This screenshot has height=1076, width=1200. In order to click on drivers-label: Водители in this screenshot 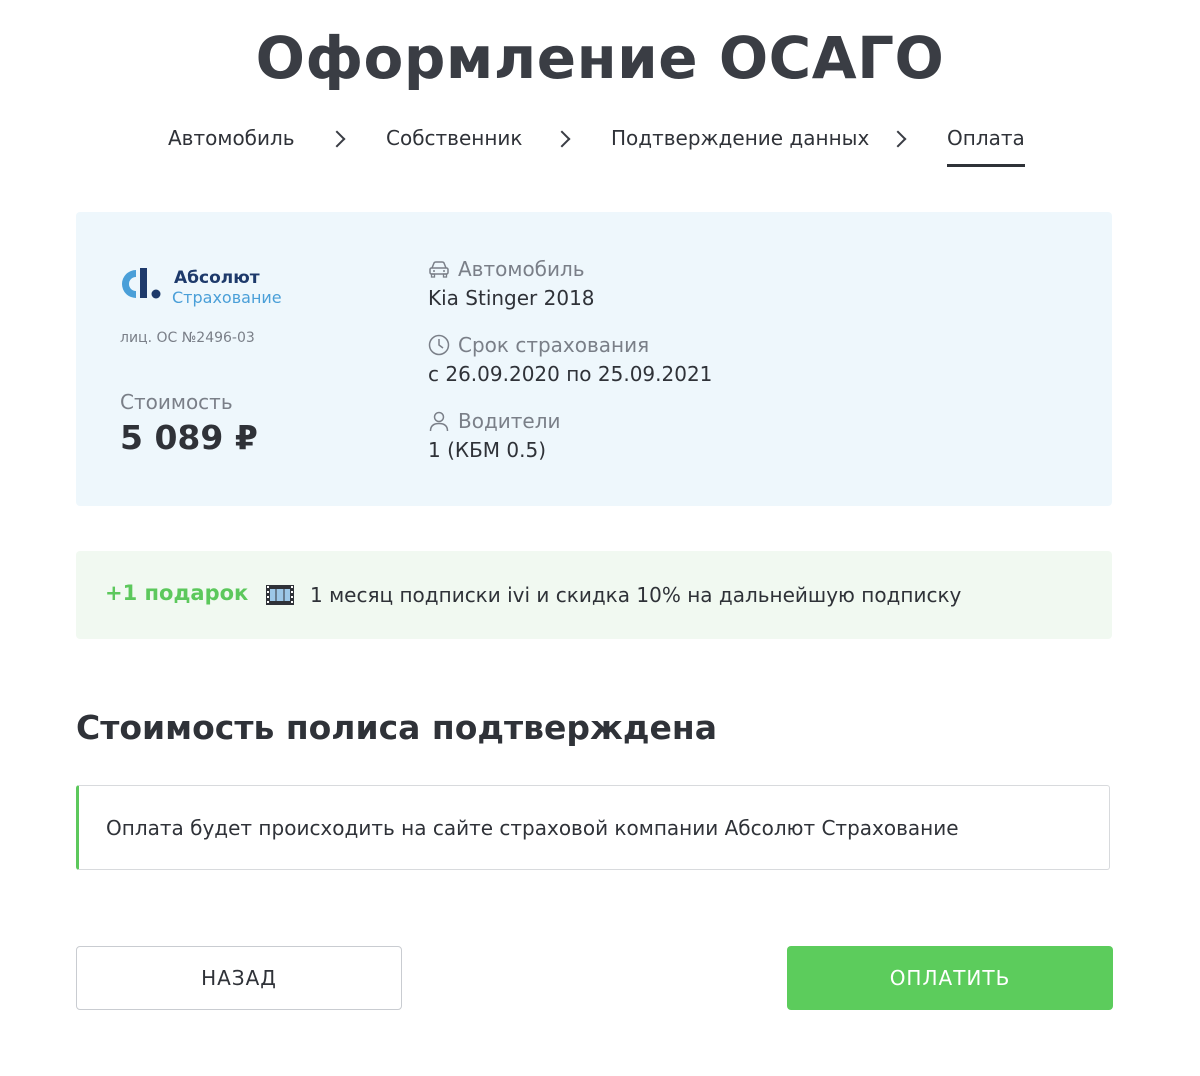, I will do `click(509, 421)`.